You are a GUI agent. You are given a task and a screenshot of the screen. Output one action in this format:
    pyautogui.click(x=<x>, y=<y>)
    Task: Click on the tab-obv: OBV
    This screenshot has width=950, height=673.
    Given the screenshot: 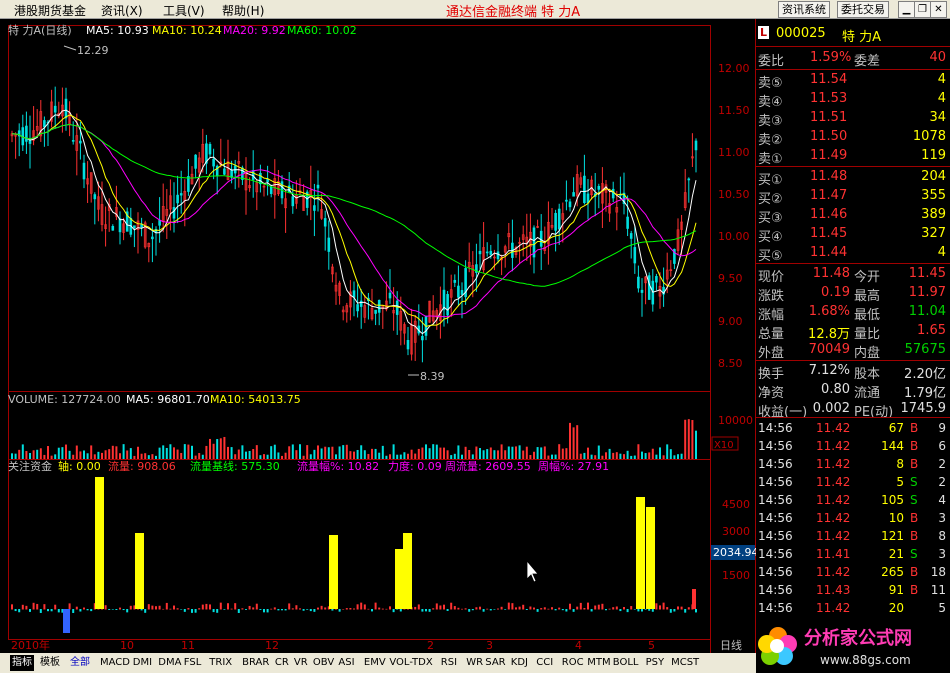 What is the action you would take?
    pyautogui.click(x=323, y=663)
    